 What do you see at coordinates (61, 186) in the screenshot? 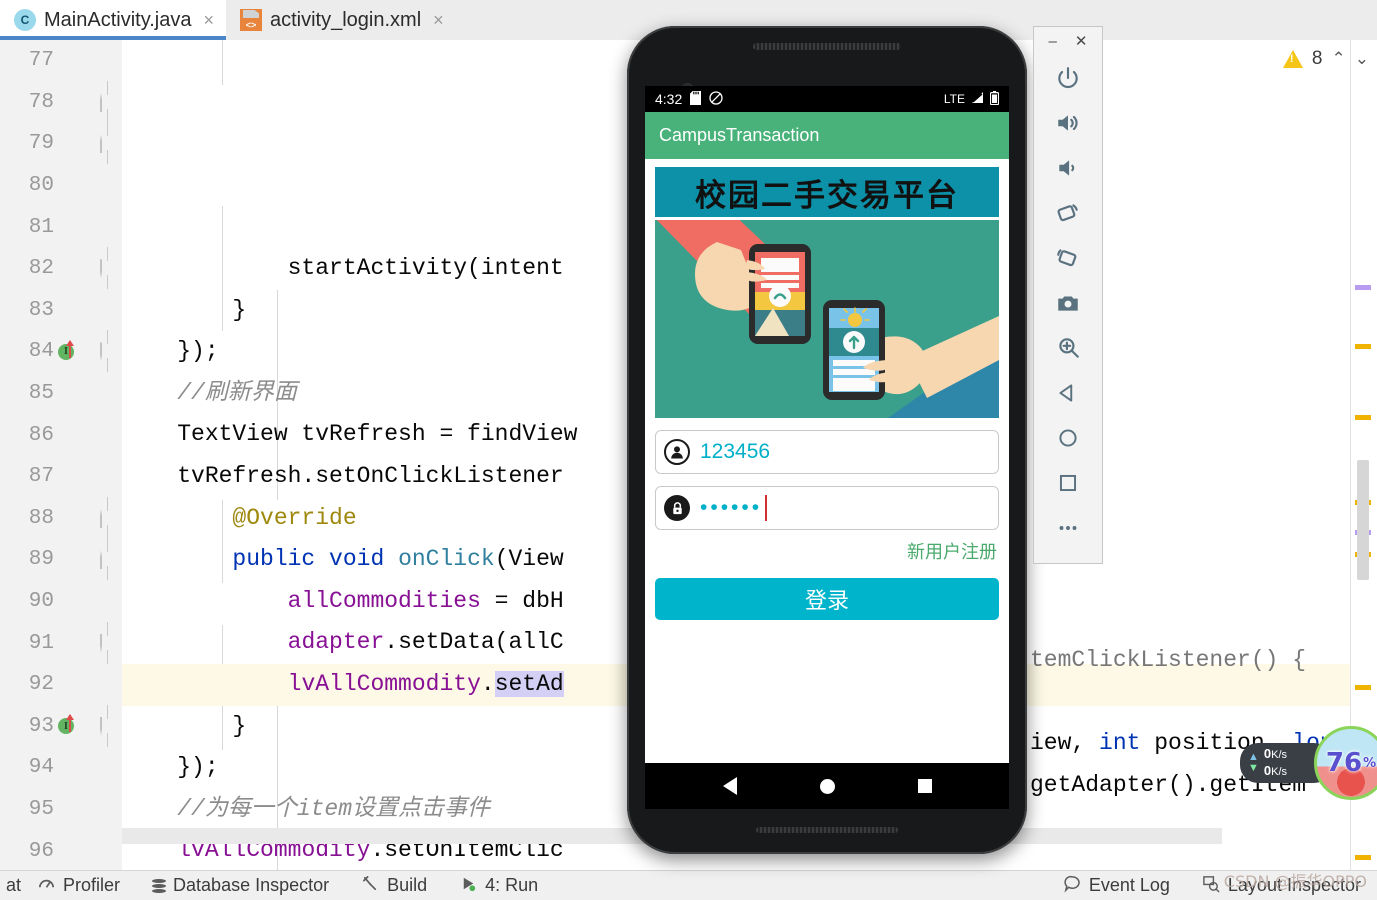
I see `gutter-line: 80` at bounding box center [61, 186].